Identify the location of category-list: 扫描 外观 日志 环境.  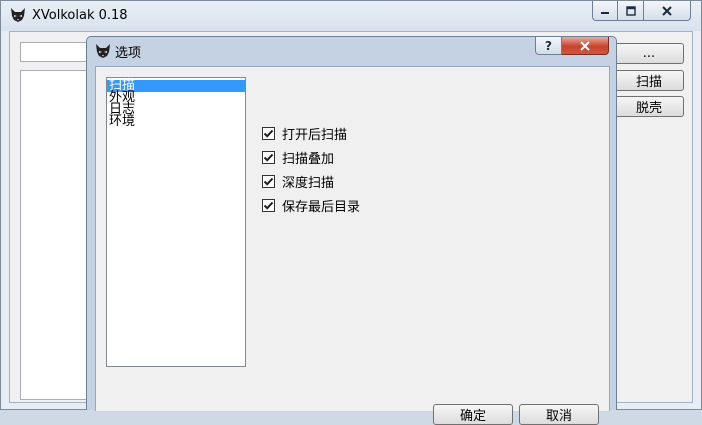
(176, 222).